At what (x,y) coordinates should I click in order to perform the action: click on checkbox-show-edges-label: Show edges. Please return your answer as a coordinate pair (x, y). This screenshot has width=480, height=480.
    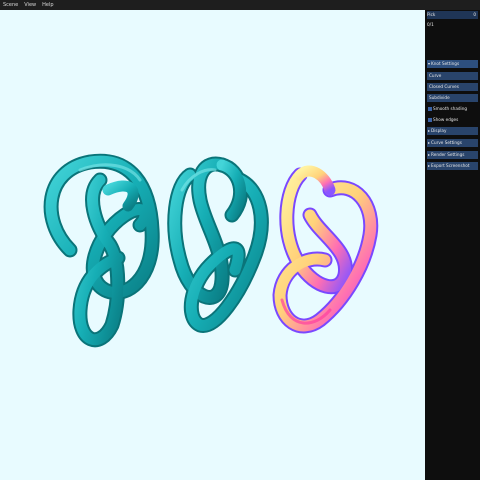
    Looking at the image, I should click on (446, 119).